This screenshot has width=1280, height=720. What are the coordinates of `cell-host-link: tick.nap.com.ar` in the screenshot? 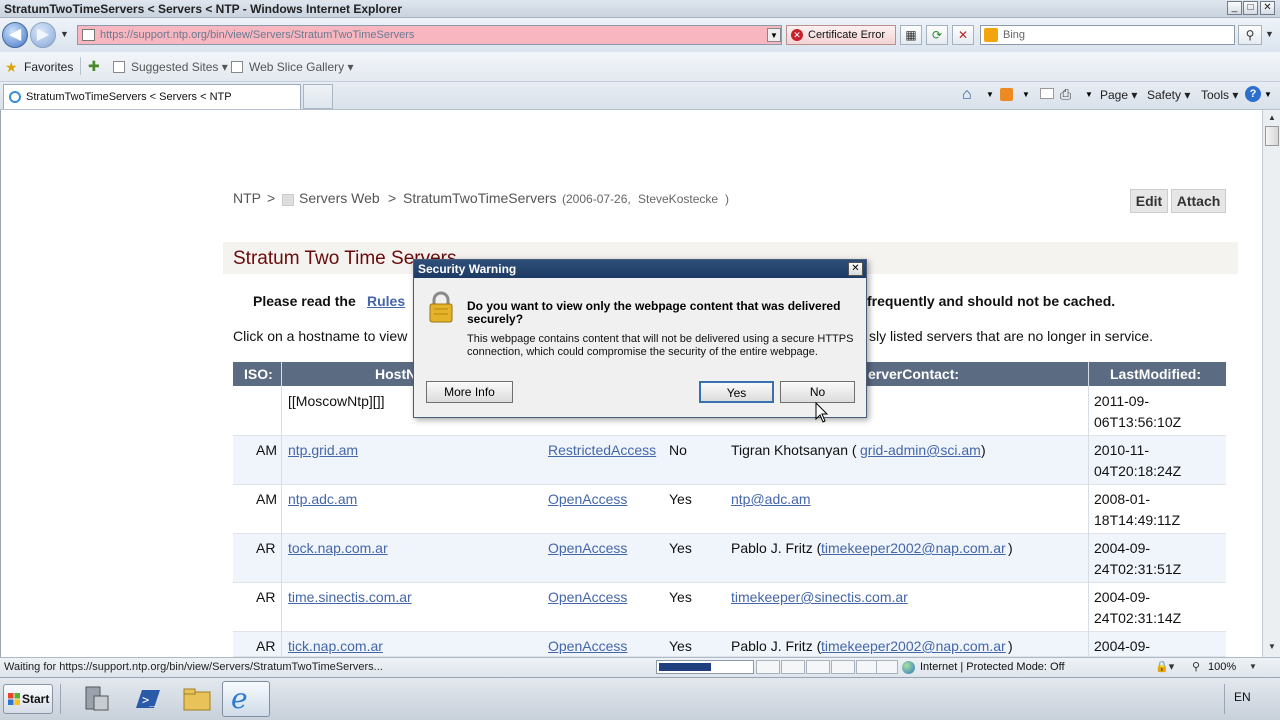 It's located at (335, 646).